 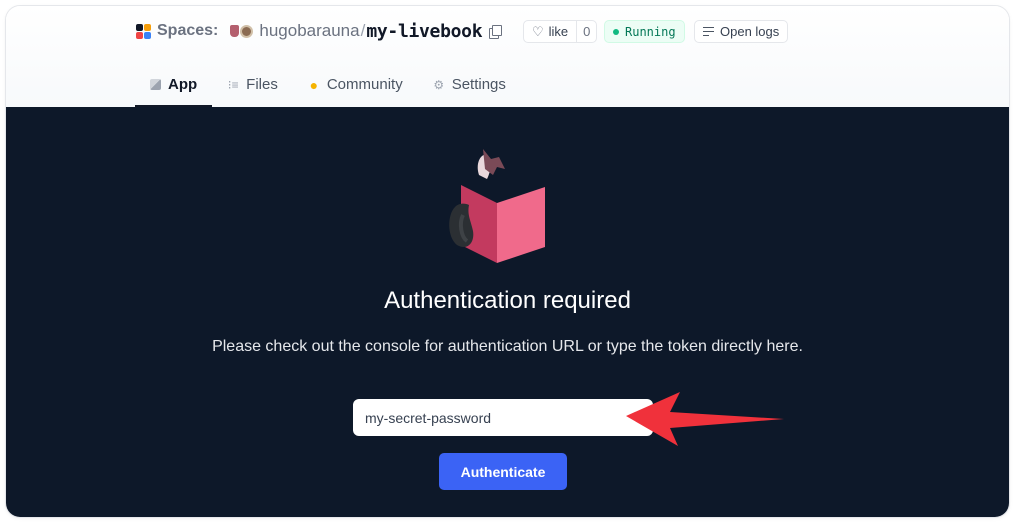 I want to click on tab-files: ⁝≡ Files, so click(x=252, y=84).